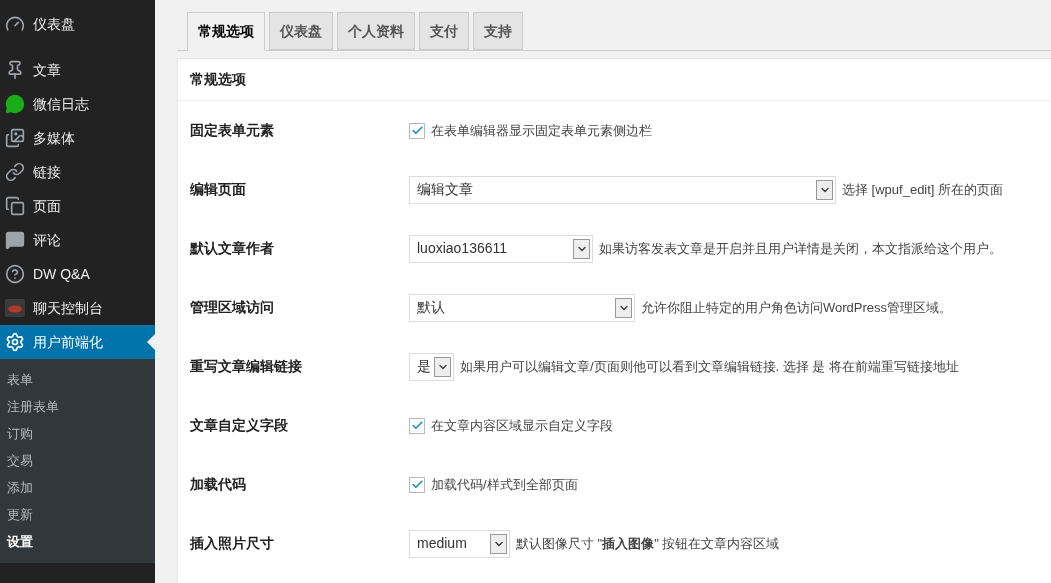 Image resolution: width=1051 pixels, height=583 pixels. I want to click on setting-label: 加载代码, so click(218, 484).